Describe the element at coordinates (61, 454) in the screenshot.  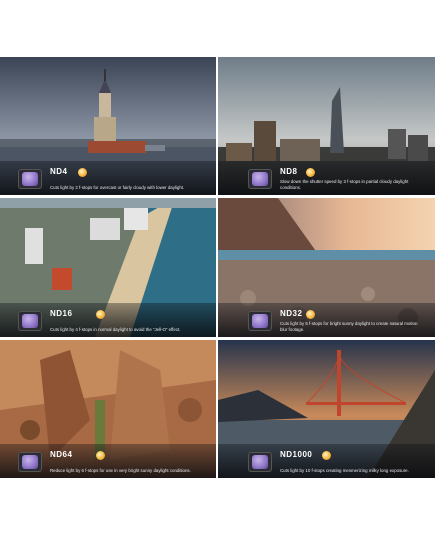
I see `filter-name: ND64` at that location.